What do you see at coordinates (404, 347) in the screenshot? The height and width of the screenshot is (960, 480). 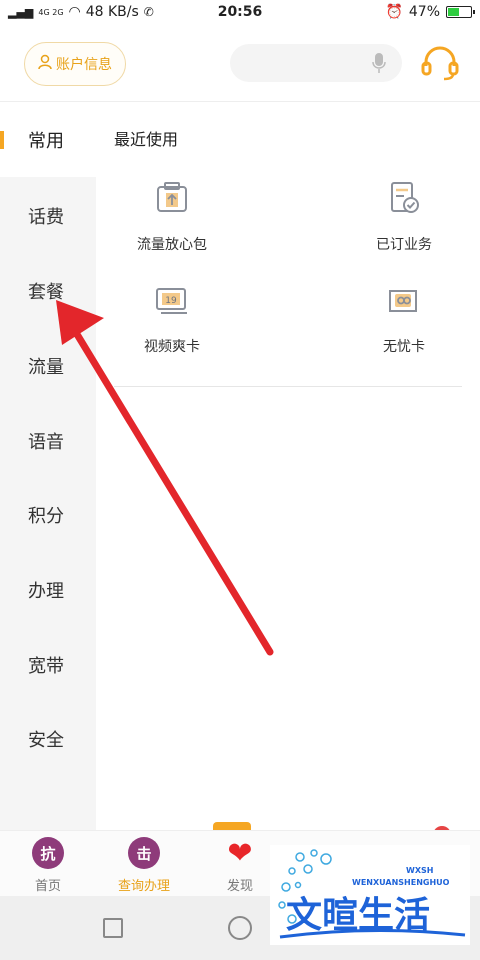 I see `tile-label: 无忧卡` at bounding box center [404, 347].